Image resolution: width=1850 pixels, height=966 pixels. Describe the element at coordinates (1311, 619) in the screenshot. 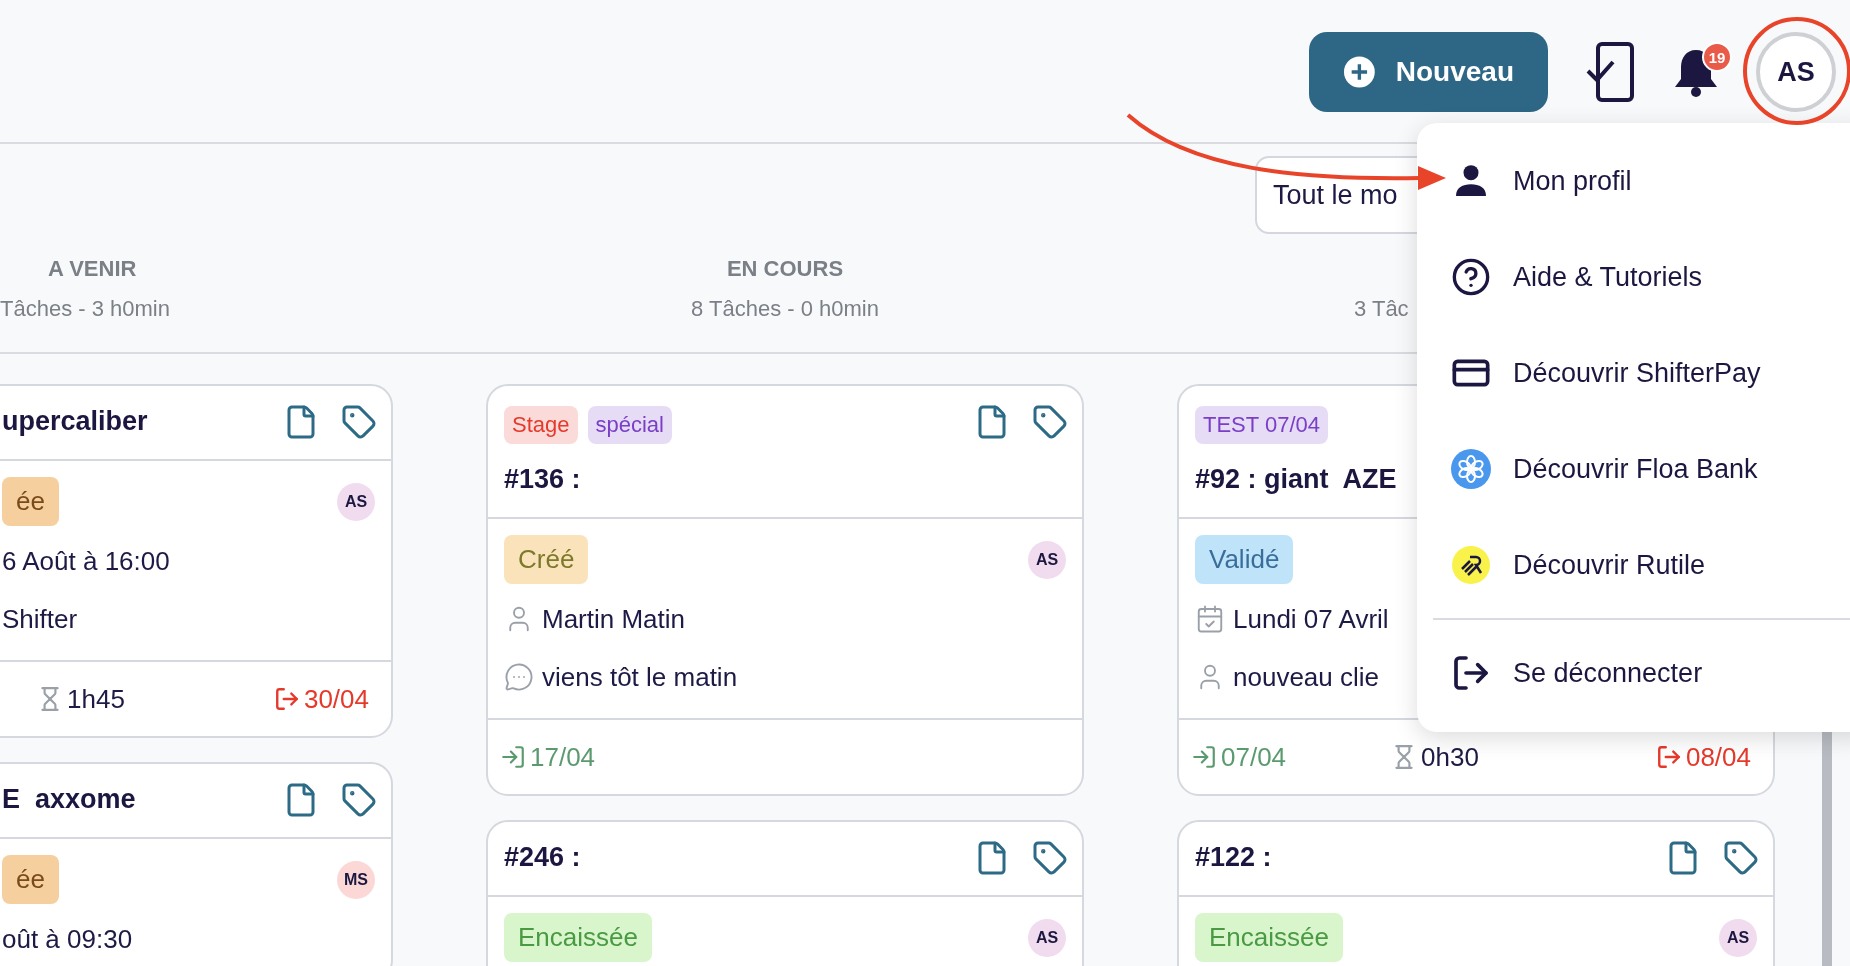

I see `task-detail: Lundi 07 Avril` at that location.